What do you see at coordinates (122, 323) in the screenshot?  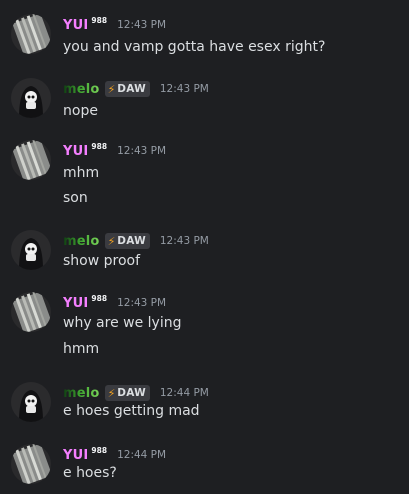 I see `message-text: why are we lying` at bounding box center [122, 323].